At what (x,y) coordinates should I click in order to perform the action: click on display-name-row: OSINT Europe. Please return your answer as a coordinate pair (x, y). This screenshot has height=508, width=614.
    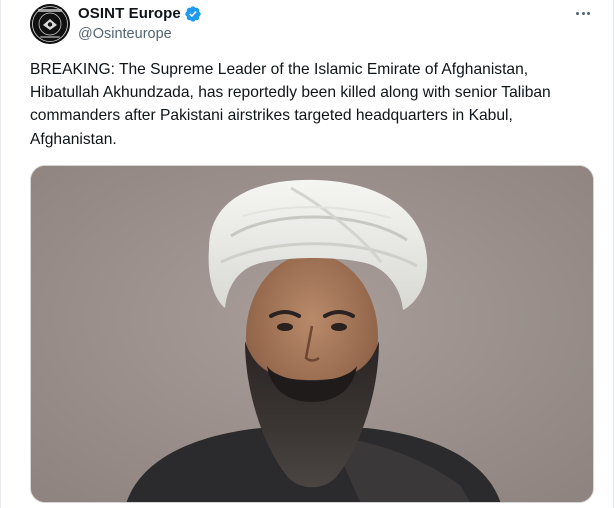
    Looking at the image, I should click on (140, 13).